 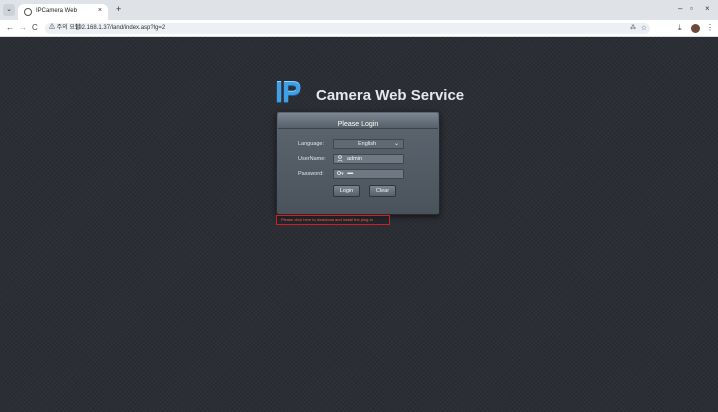 What do you see at coordinates (359, 10) in the screenshot?
I see `browser-tab-strip: ⌄ IPCamera Web × + – ▫ ×` at bounding box center [359, 10].